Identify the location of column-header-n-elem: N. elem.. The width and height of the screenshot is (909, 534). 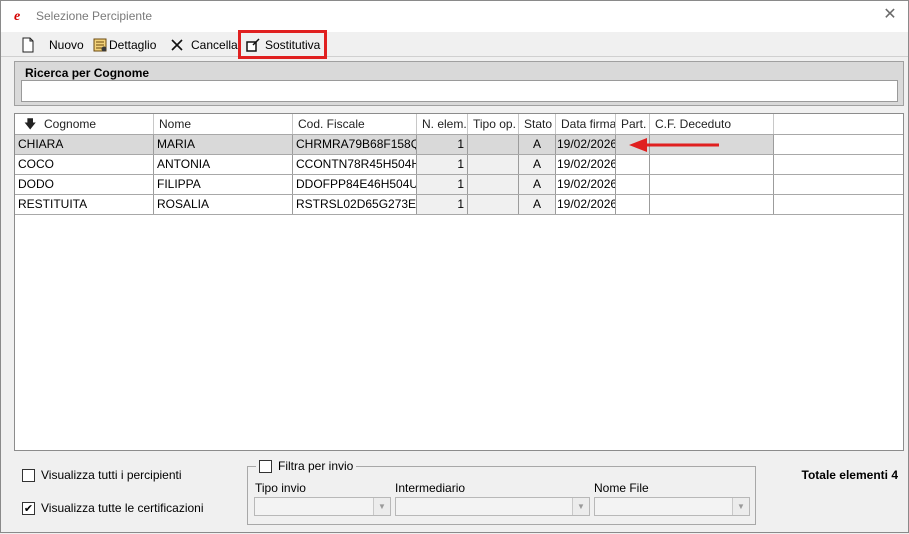
(442, 124).